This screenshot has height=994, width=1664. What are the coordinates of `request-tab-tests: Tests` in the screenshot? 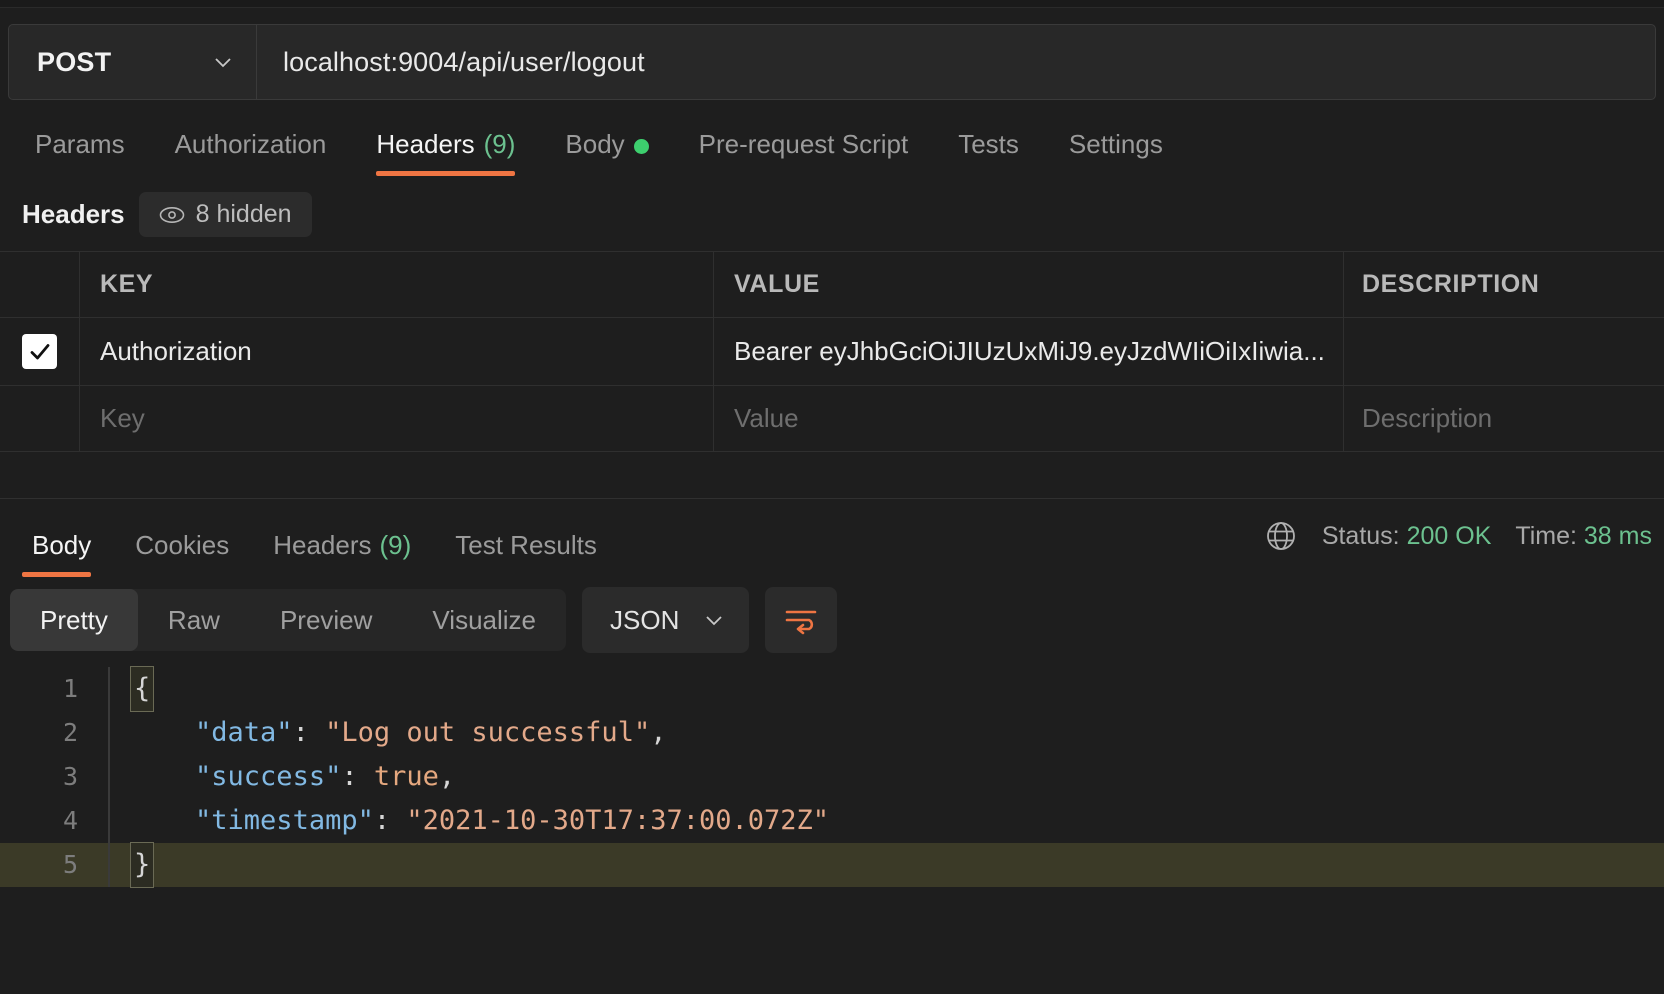 It's located at (988, 152).